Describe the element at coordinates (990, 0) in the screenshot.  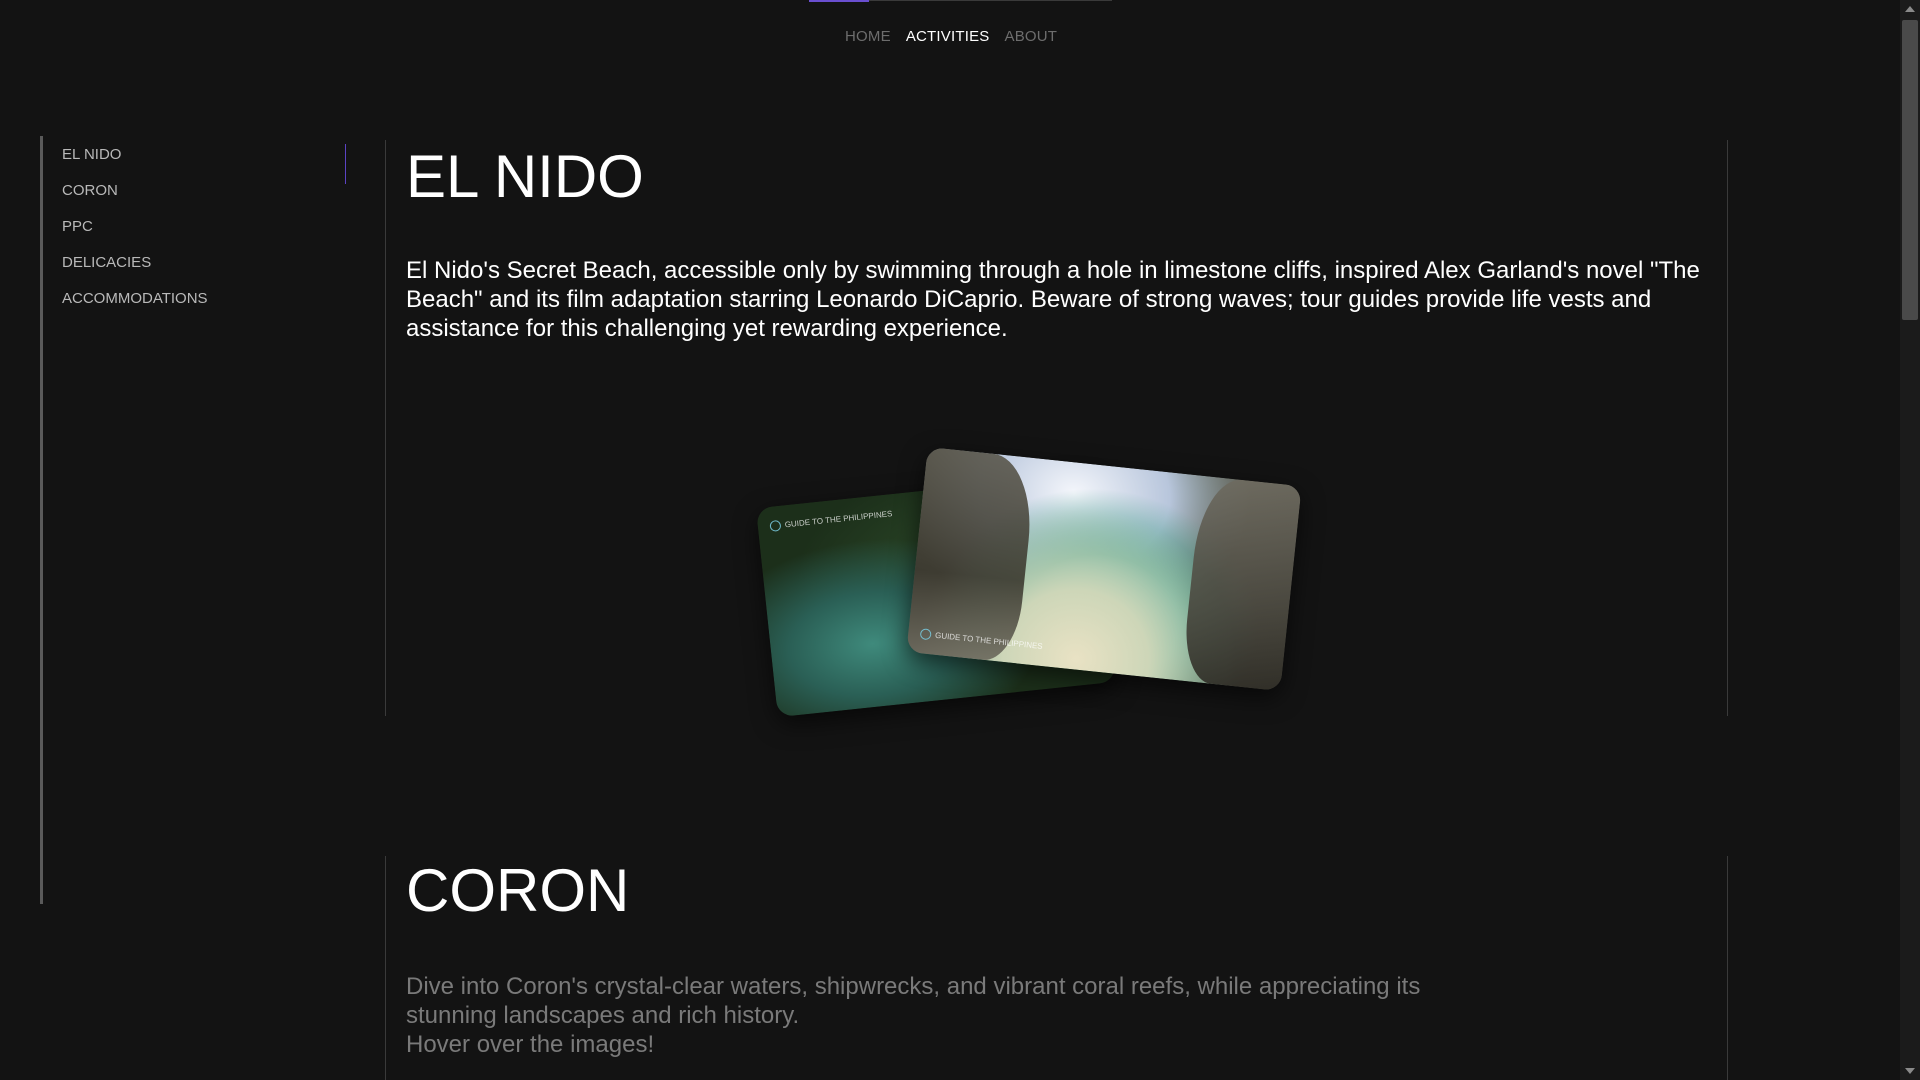
I see `topnav-progress-track` at that location.